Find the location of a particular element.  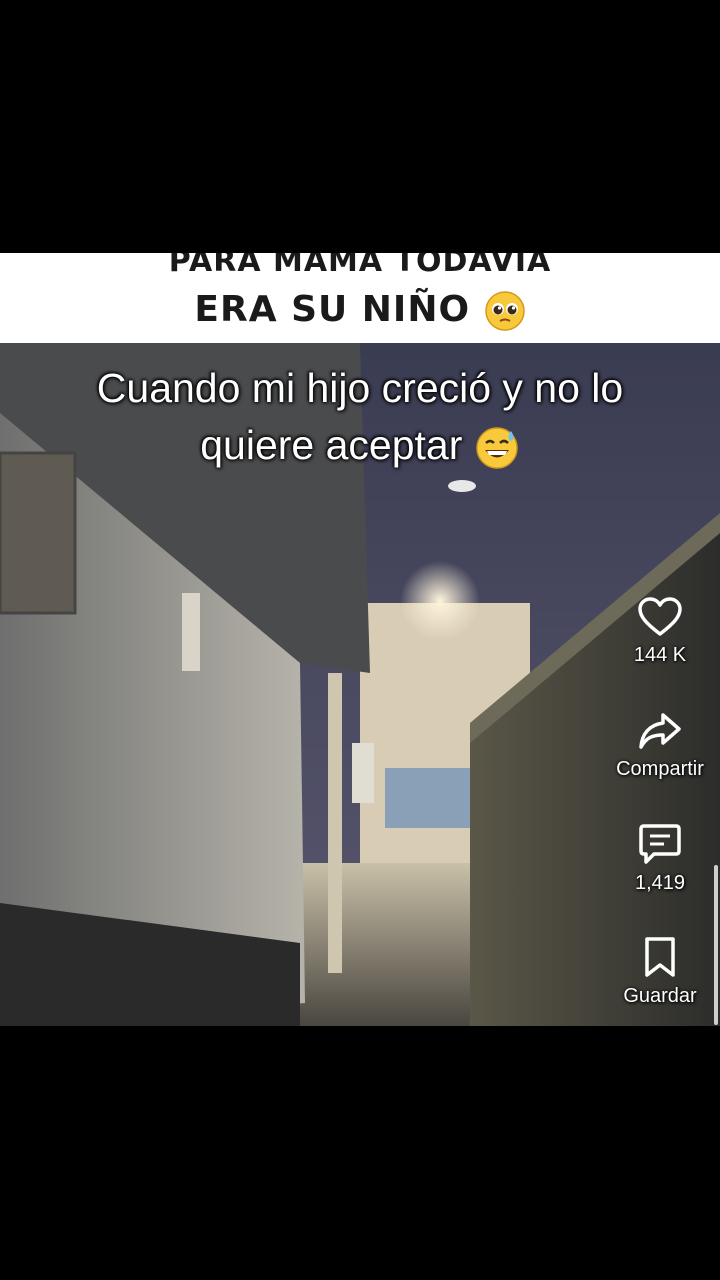

pleading-face-emoji-icon is located at coordinates (504, 311).